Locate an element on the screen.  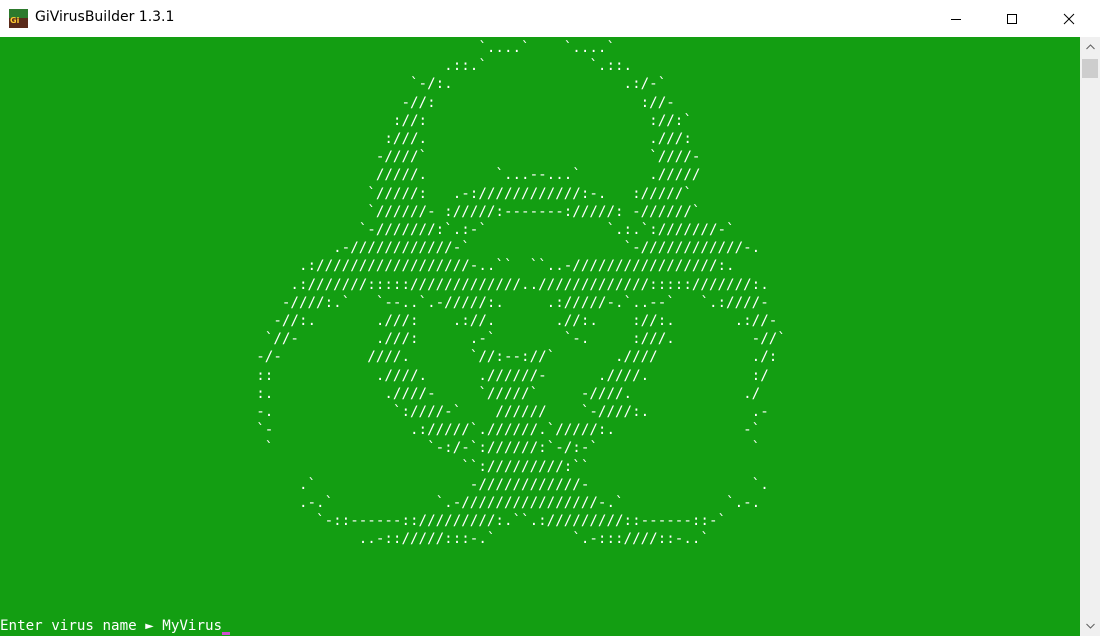
close-icon is located at coordinates (1069, 18).